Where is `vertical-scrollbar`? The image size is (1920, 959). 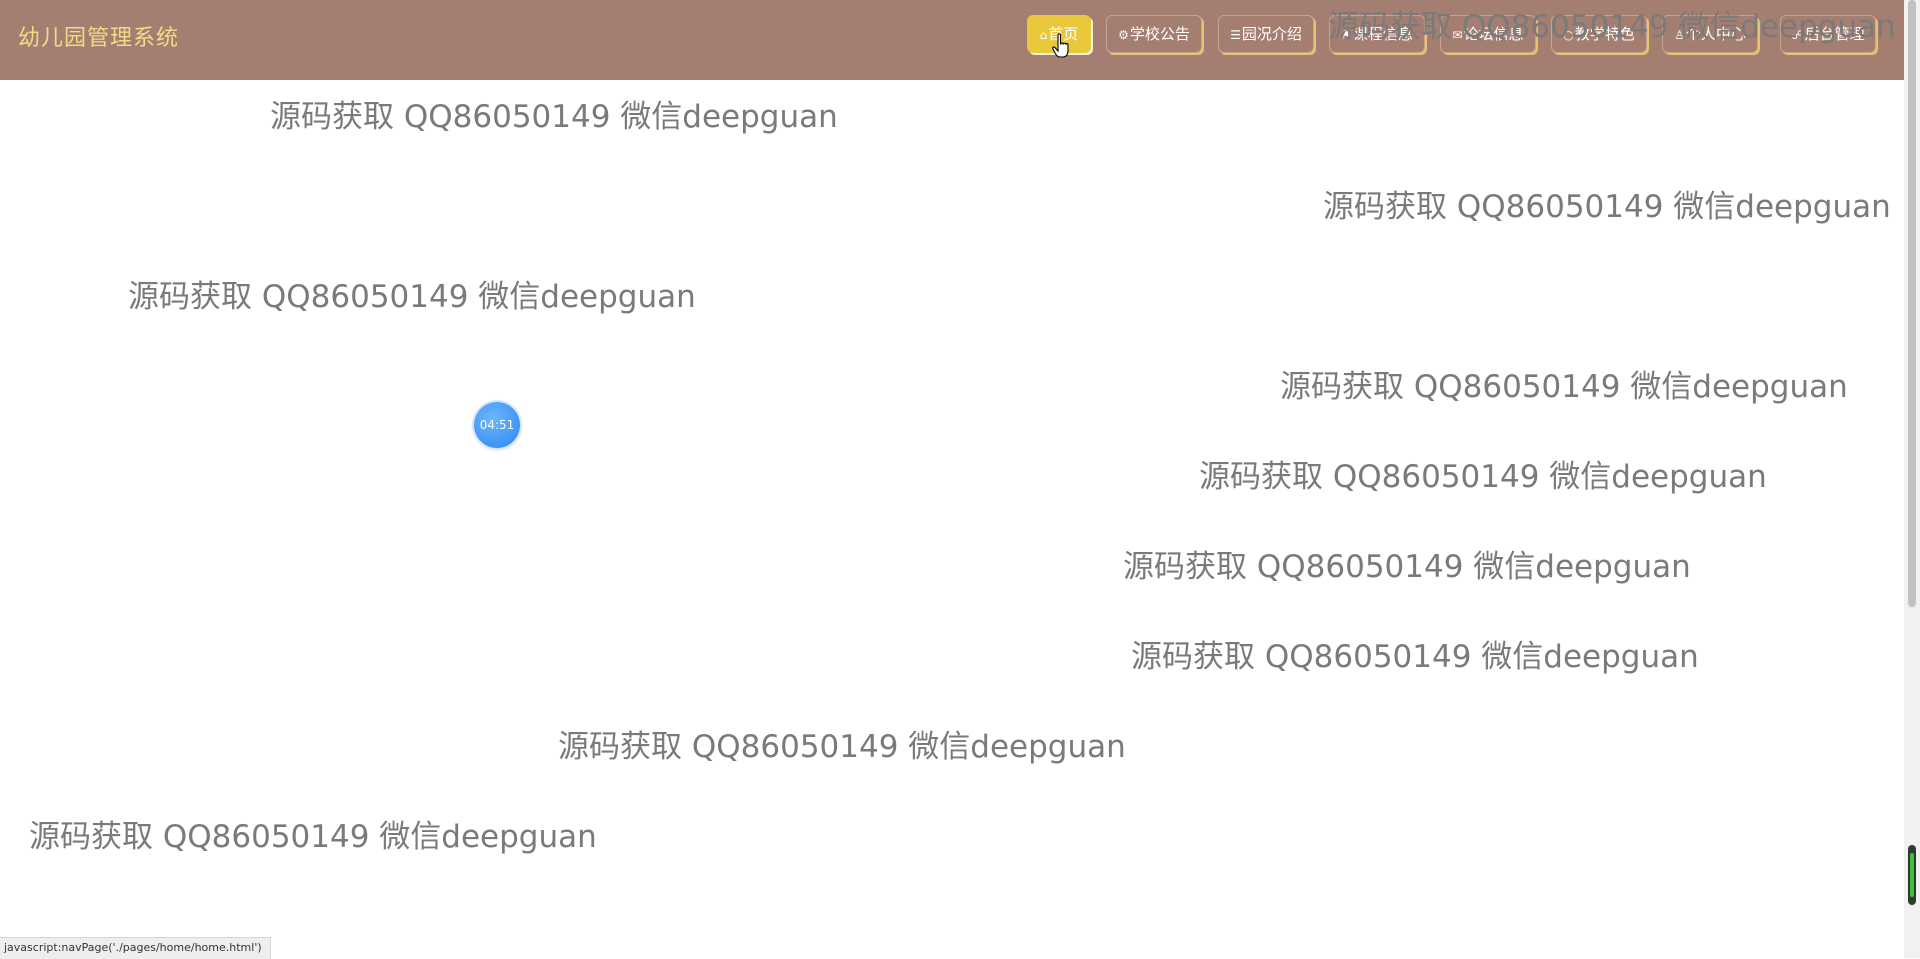 vertical-scrollbar is located at coordinates (1912, 479).